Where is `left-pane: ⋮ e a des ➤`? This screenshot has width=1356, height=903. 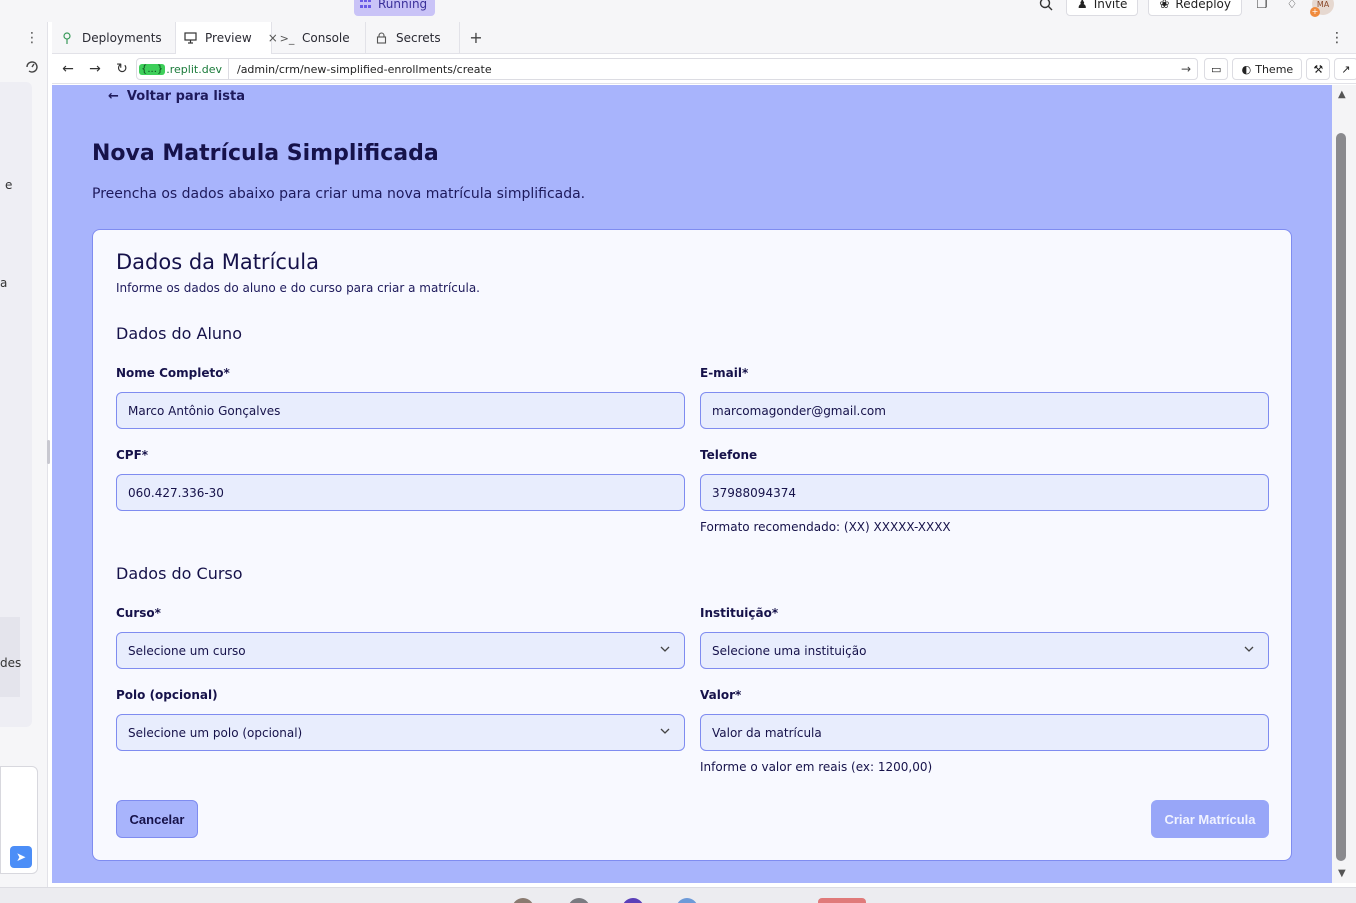
left-pane: ⋮ e a des ➤ is located at coordinates (24, 454).